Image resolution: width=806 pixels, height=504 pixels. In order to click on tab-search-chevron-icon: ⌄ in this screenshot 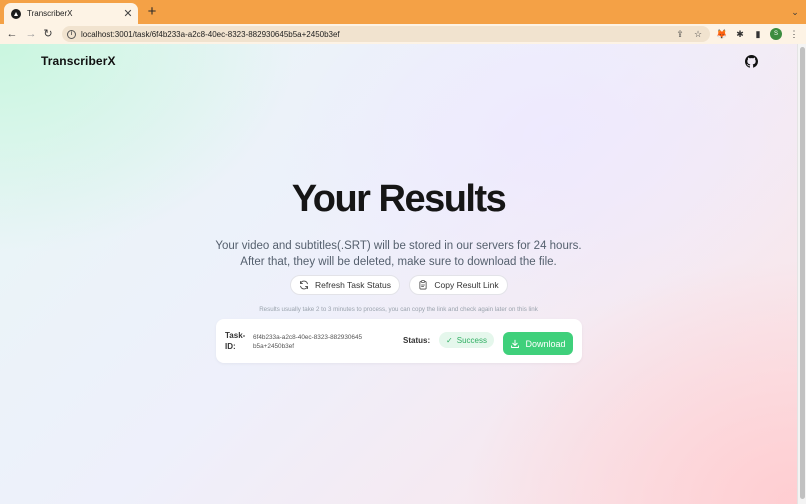, I will do `click(795, 12)`.